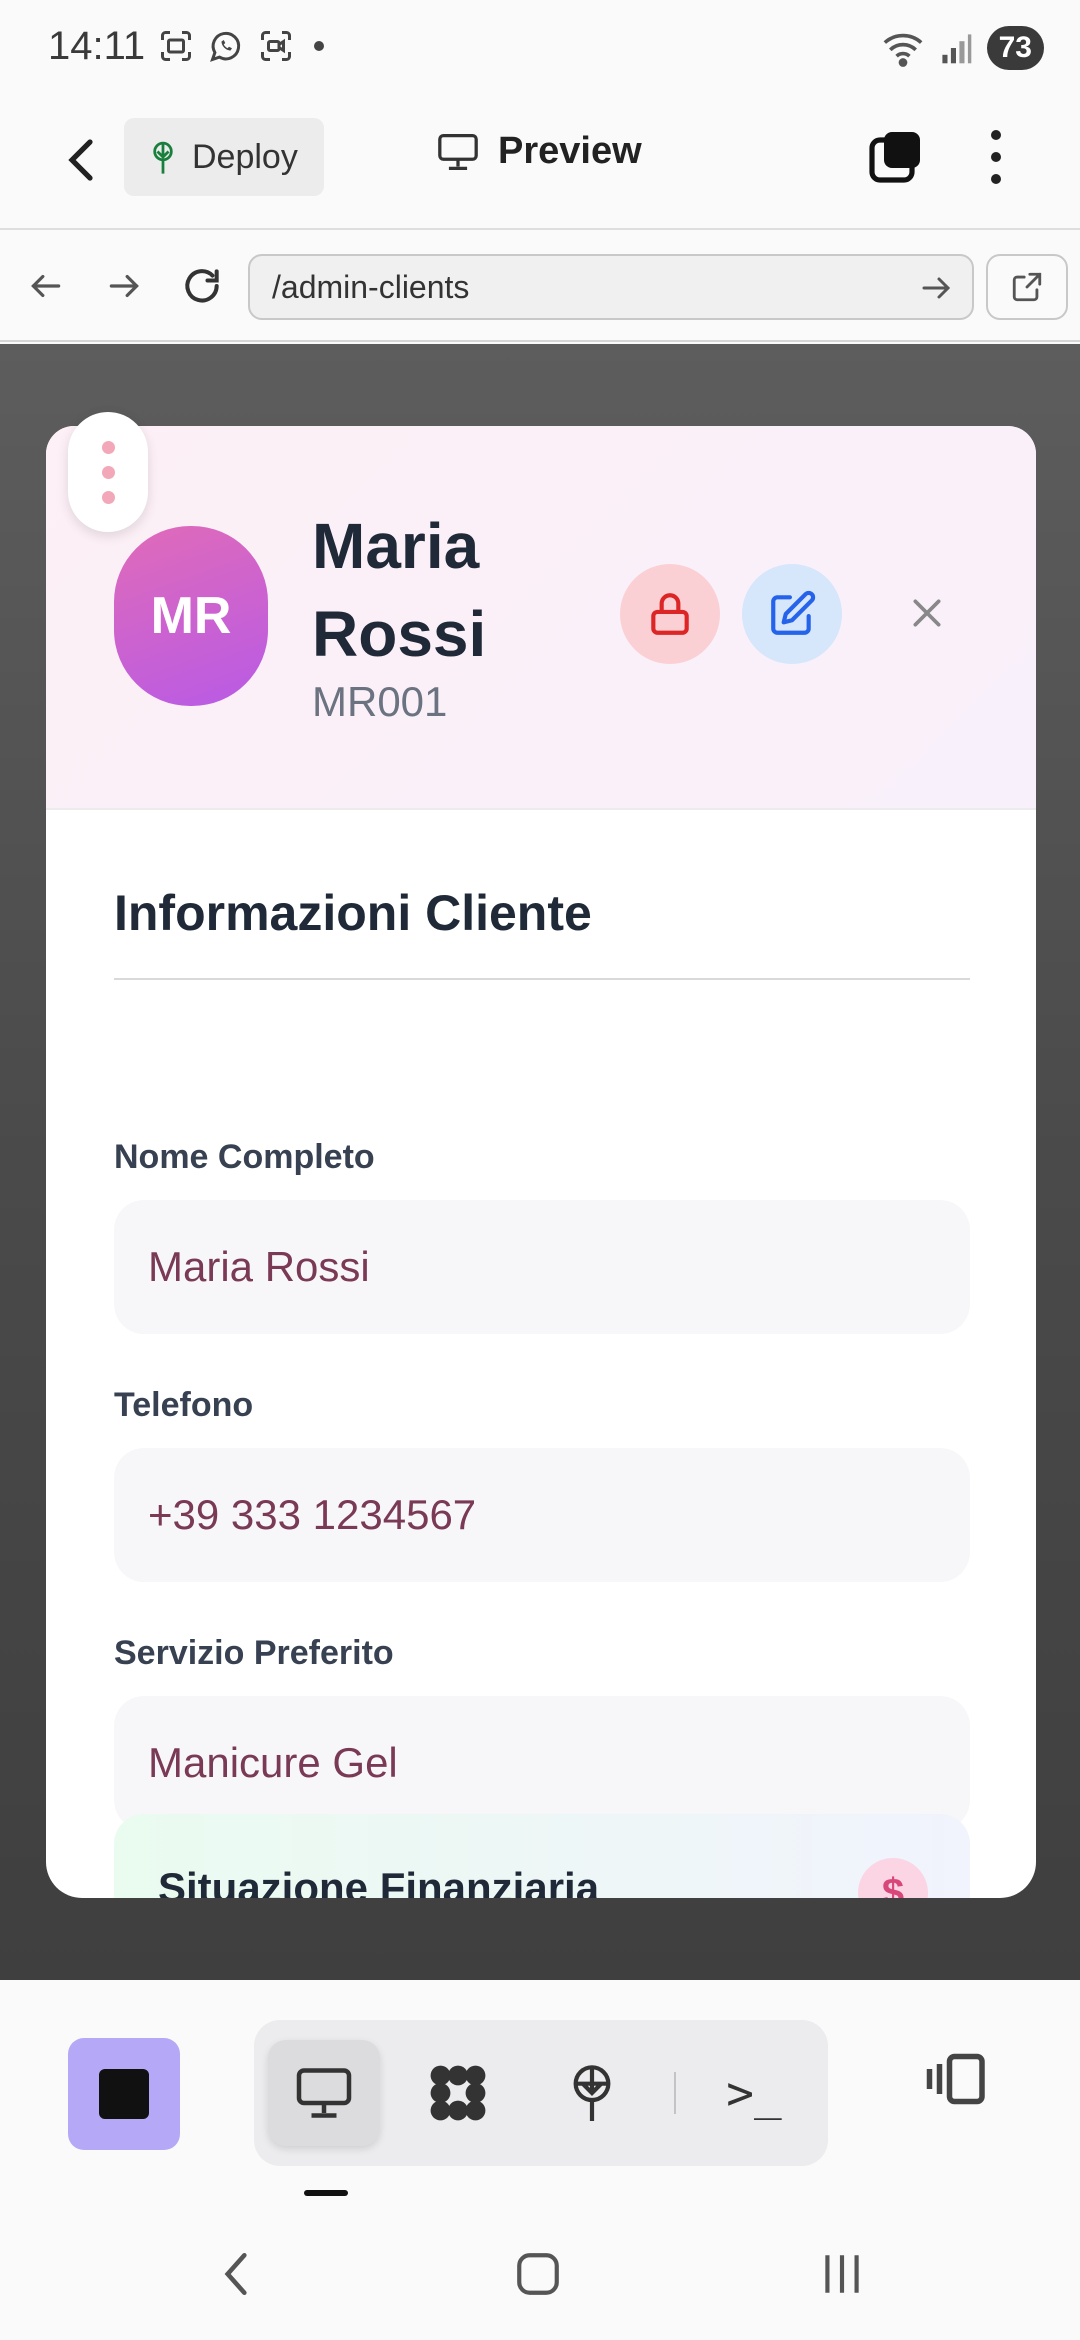  Describe the element at coordinates (353, 913) in the screenshot. I see `section-title: Informazioni Cliente` at that location.